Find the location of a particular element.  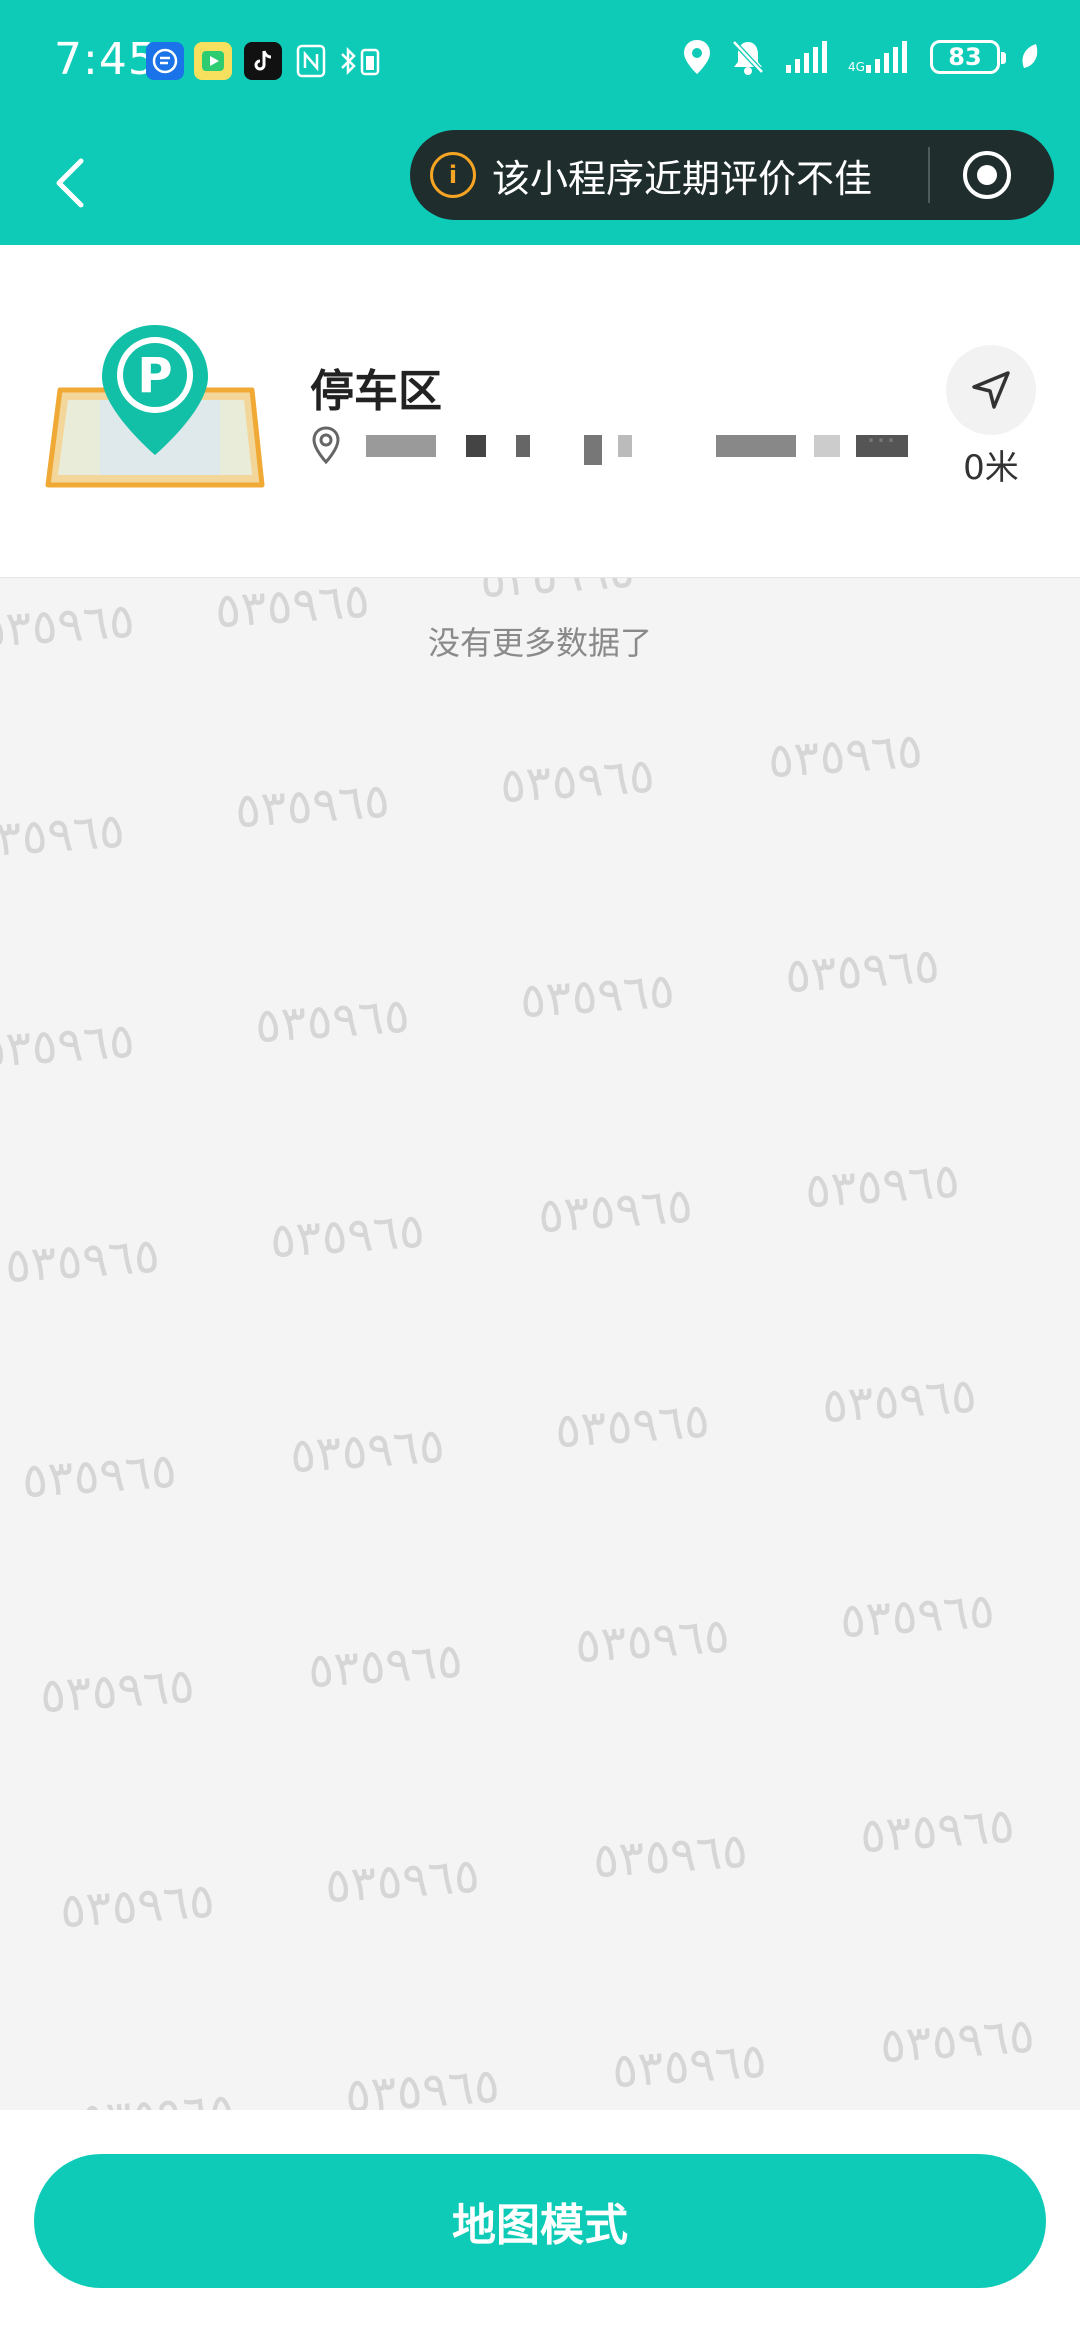

leaf-icon is located at coordinates (1030, 56).